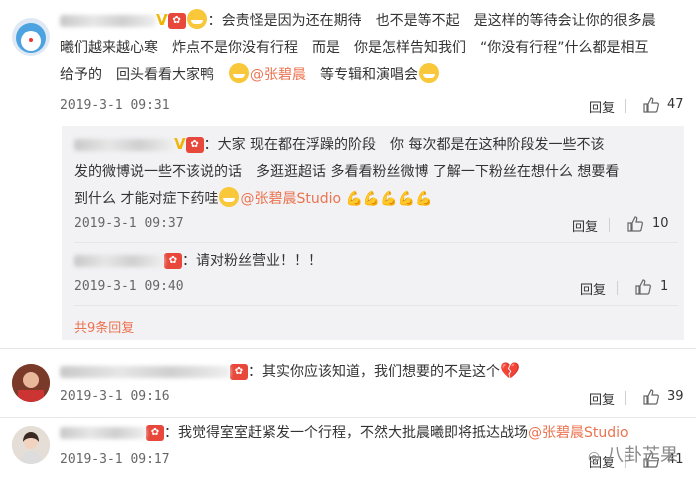  Describe the element at coordinates (510, 370) in the screenshot. I see `broken-heart-icon: 💔` at that location.